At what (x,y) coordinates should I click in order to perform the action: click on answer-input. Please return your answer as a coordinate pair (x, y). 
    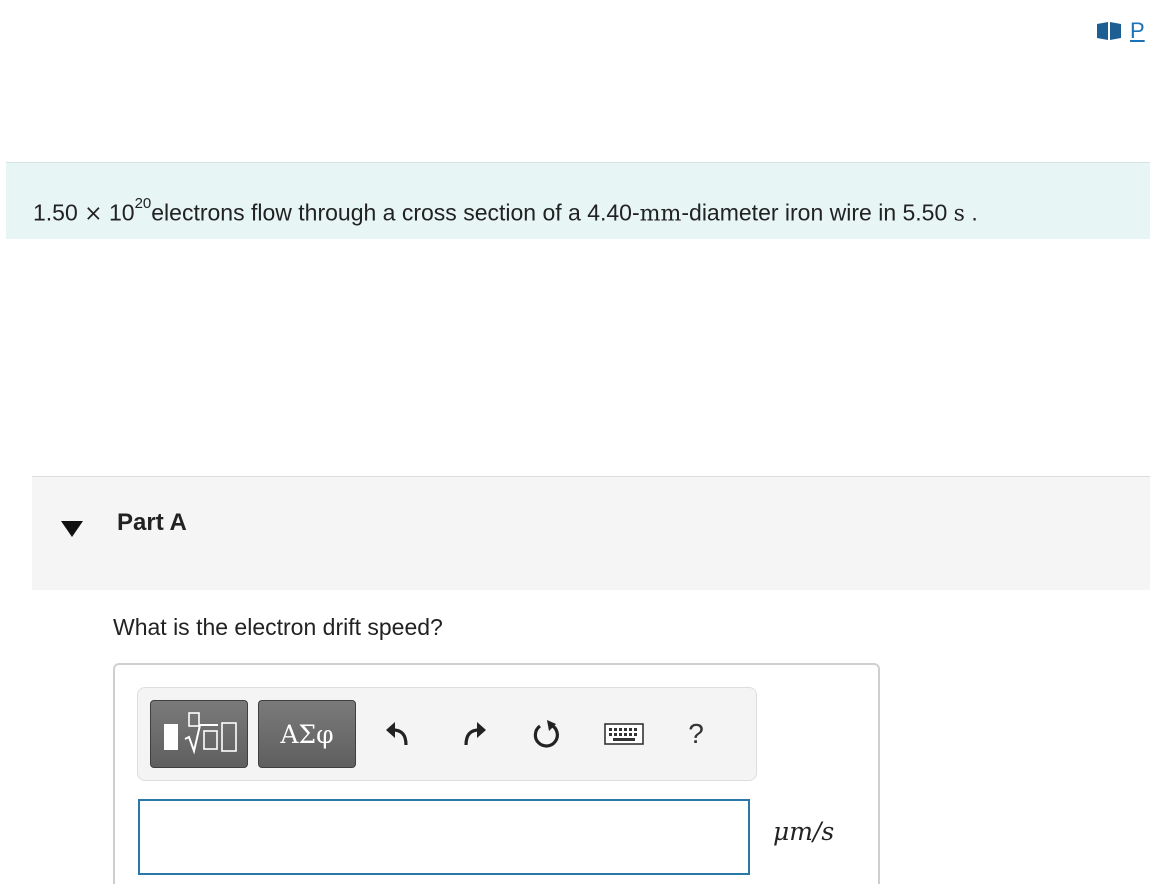
    Looking at the image, I should click on (444, 837).